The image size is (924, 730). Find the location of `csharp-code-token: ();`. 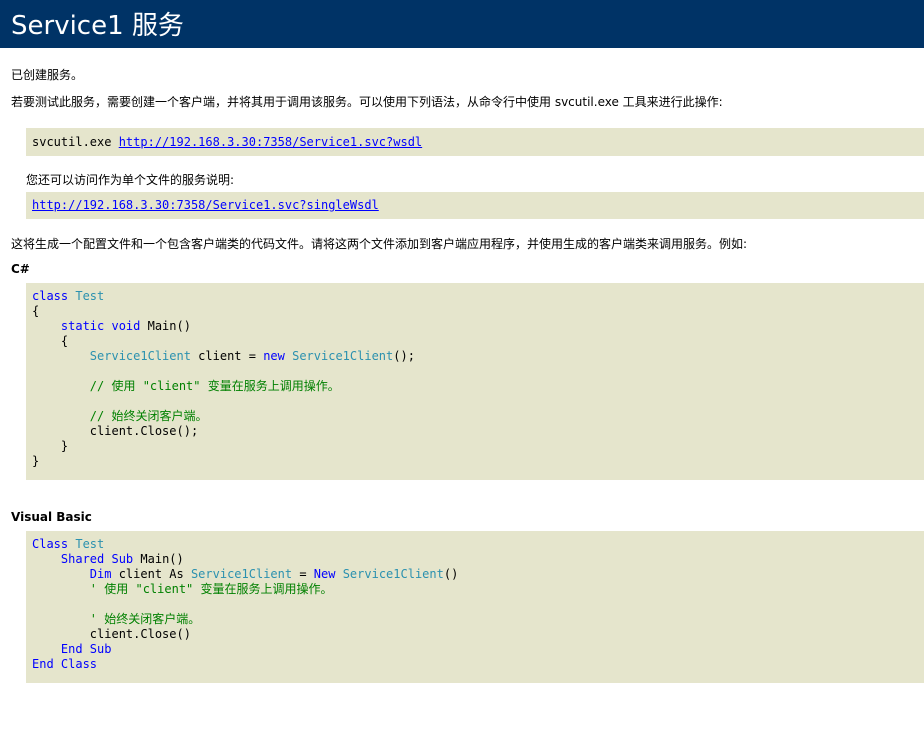

csharp-code-token: (); is located at coordinates (404, 356).